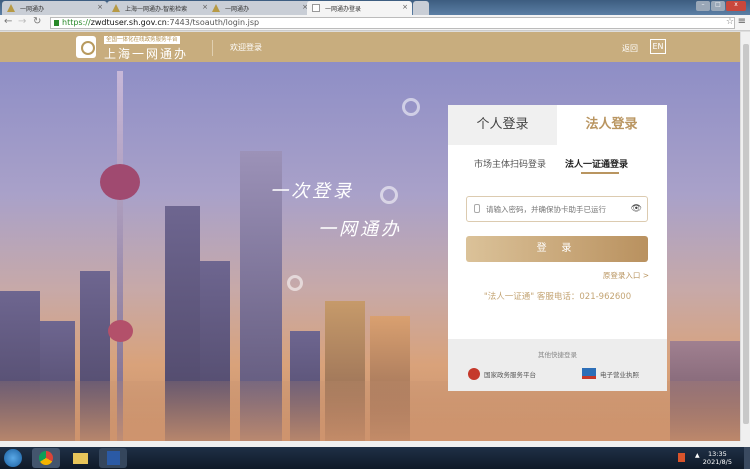 The image size is (750, 469). Describe the element at coordinates (370, 47) in the screenshot. I see `site-header: 全国一体化在线政务服务平台 上海一网通办 欢迎登录 返回 EN` at that location.